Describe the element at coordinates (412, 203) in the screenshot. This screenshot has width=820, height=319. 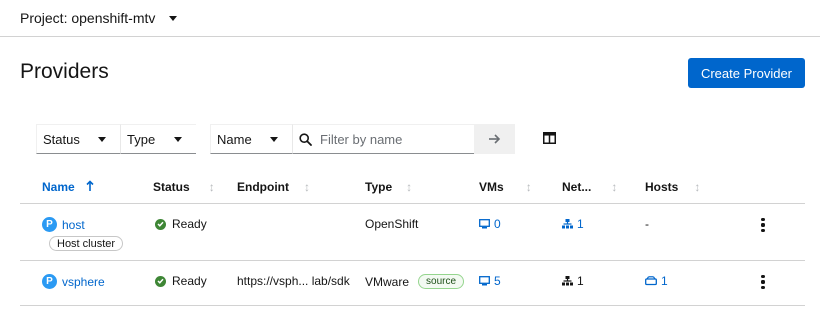
I see `header-divider` at that location.